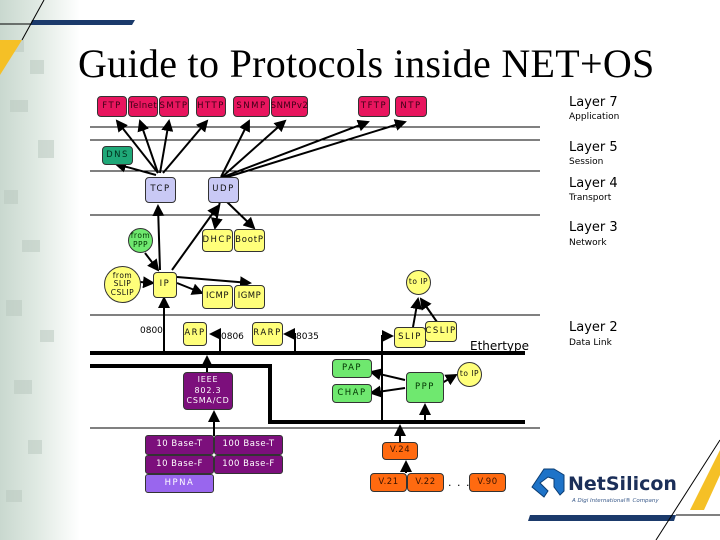  What do you see at coordinates (232, 337) in the screenshot?
I see `ethertype-0806: 0806` at bounding box center [232, 337].